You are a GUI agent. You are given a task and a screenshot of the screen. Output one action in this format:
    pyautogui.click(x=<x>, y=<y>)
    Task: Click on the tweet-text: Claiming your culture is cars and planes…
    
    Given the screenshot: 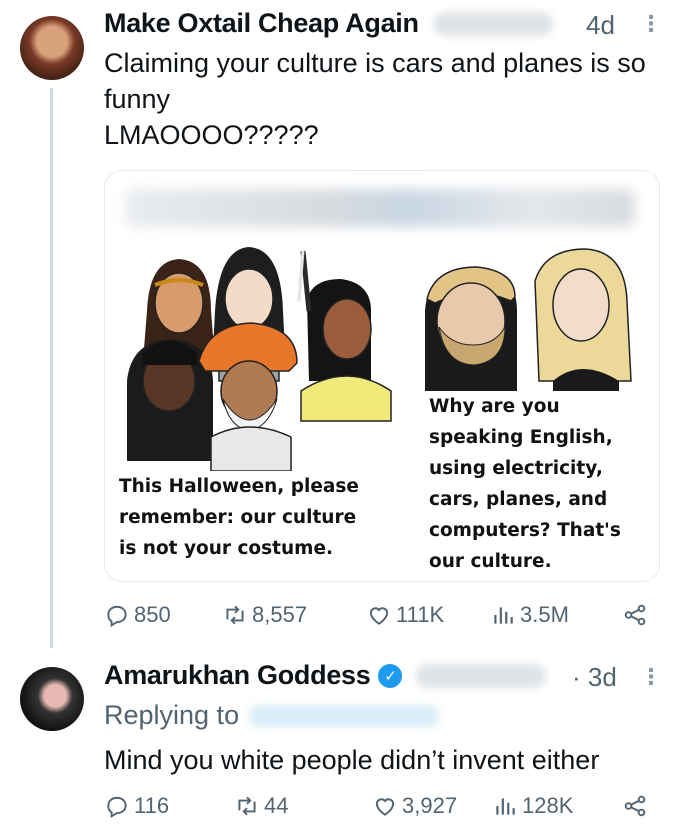 What is the action you would take?
    pyautogui.click(x=375, y=99)
    